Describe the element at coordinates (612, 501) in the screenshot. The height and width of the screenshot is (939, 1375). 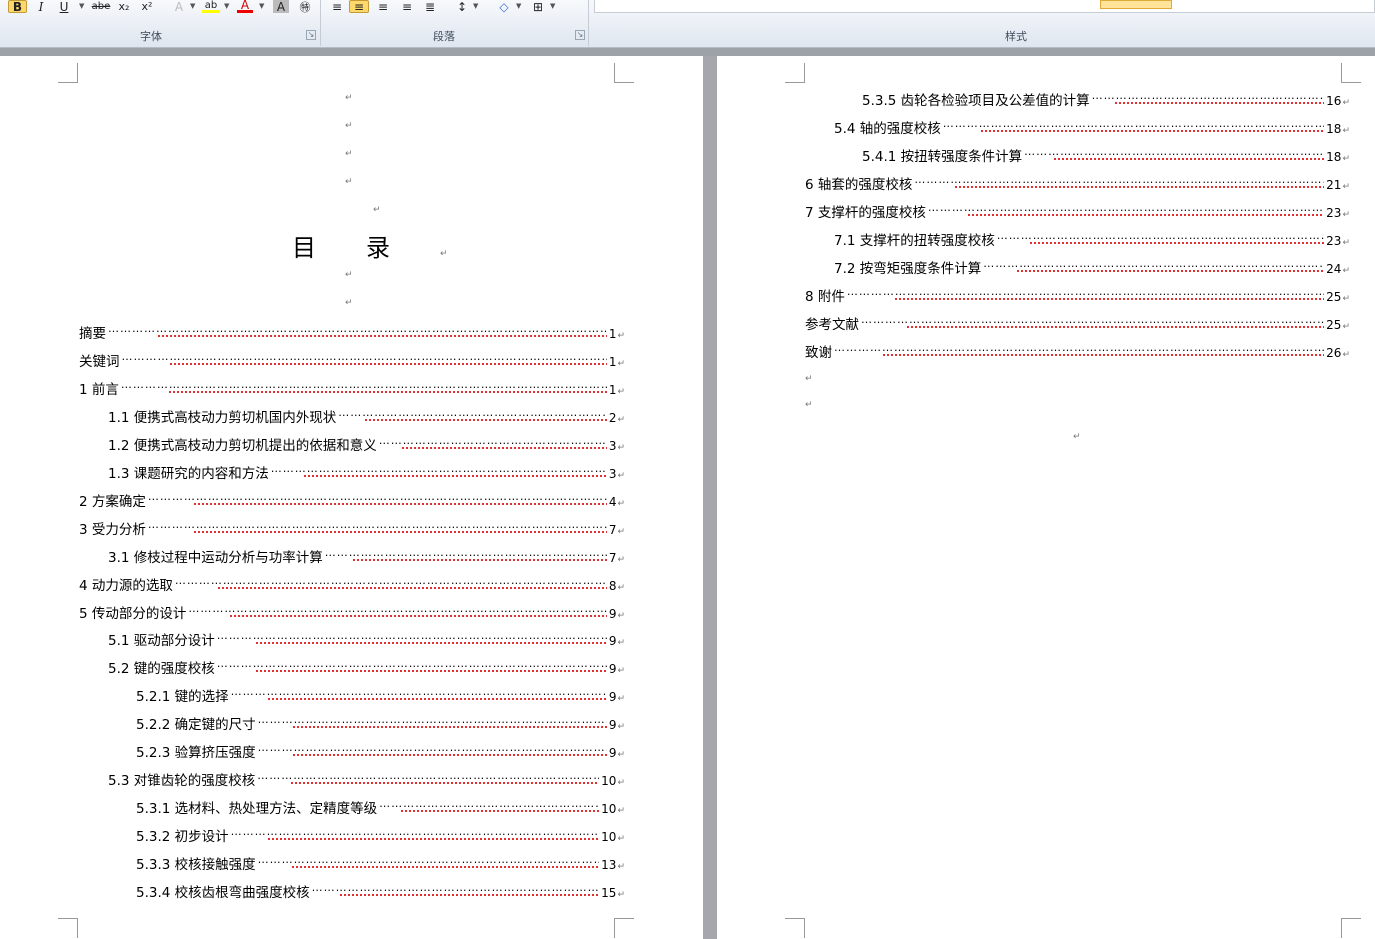
I see `toc-page-number: 4` at that location.